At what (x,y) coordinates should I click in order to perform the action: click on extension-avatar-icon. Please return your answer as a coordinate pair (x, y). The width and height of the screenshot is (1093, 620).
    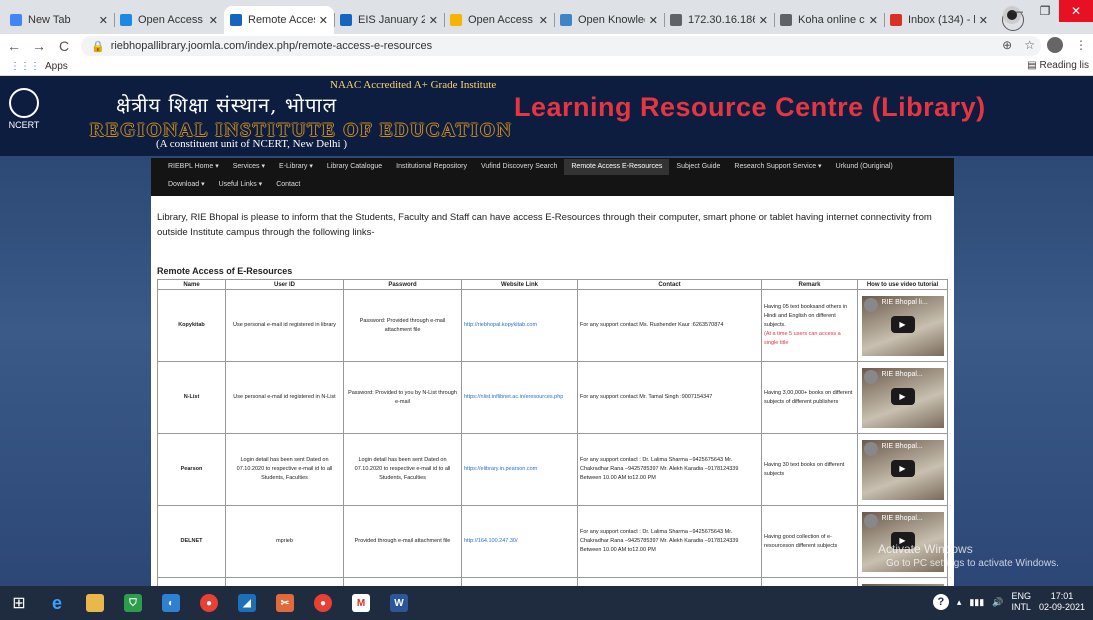
    Looking at the image, I should click on (1055, 45).